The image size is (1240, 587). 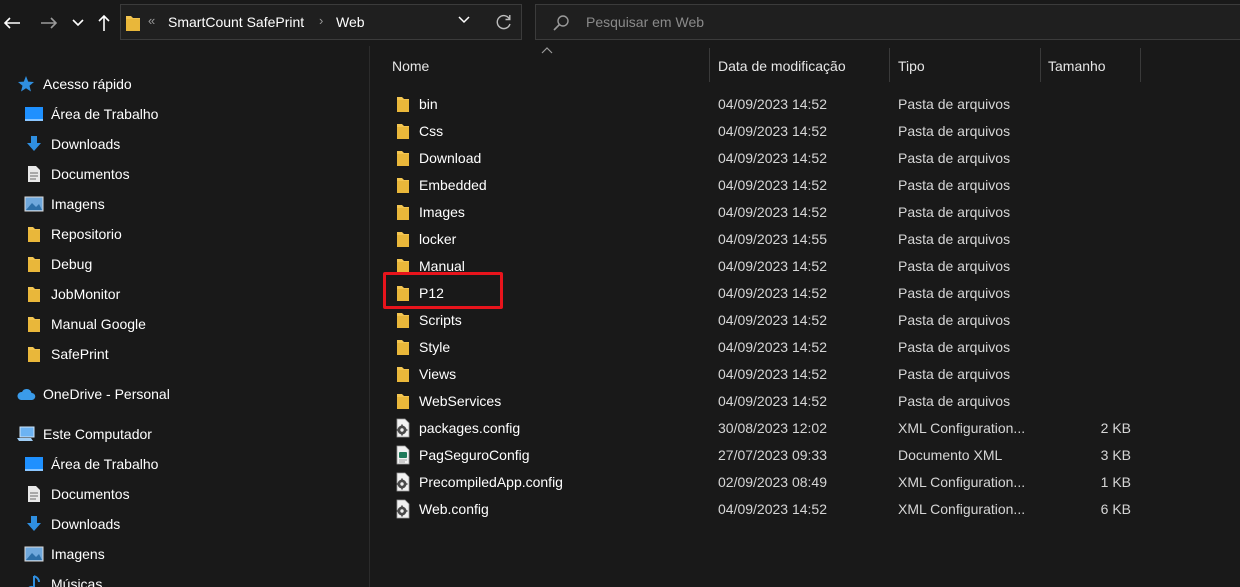 I want to click on file-row: Css 04/09/2023 14:52 Pasta de arquivos, so click(x=764, y=130).